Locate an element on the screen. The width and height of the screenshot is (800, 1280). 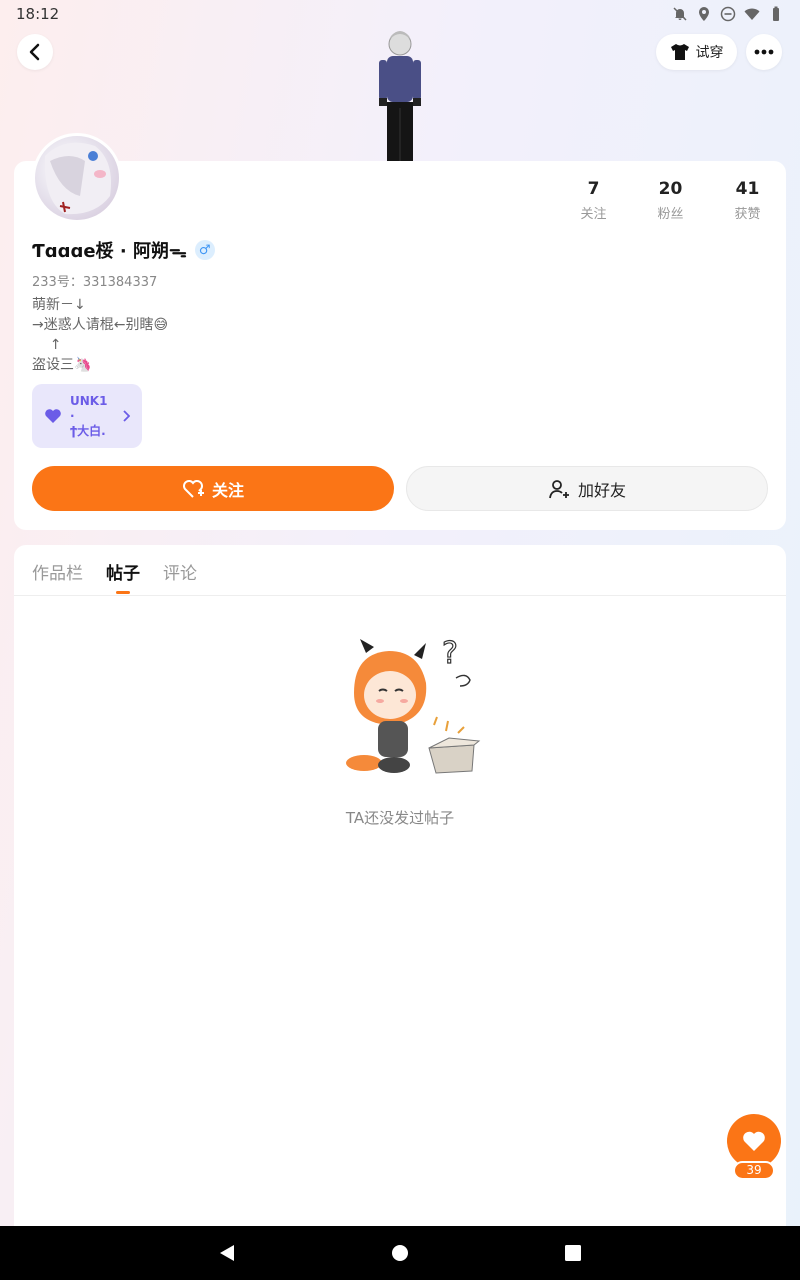
battery-icon is located at coordinates (776, 13).